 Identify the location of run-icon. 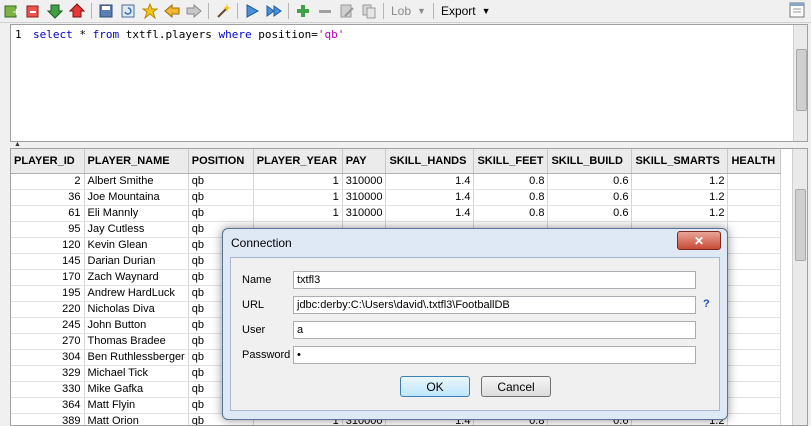
(252, 11).